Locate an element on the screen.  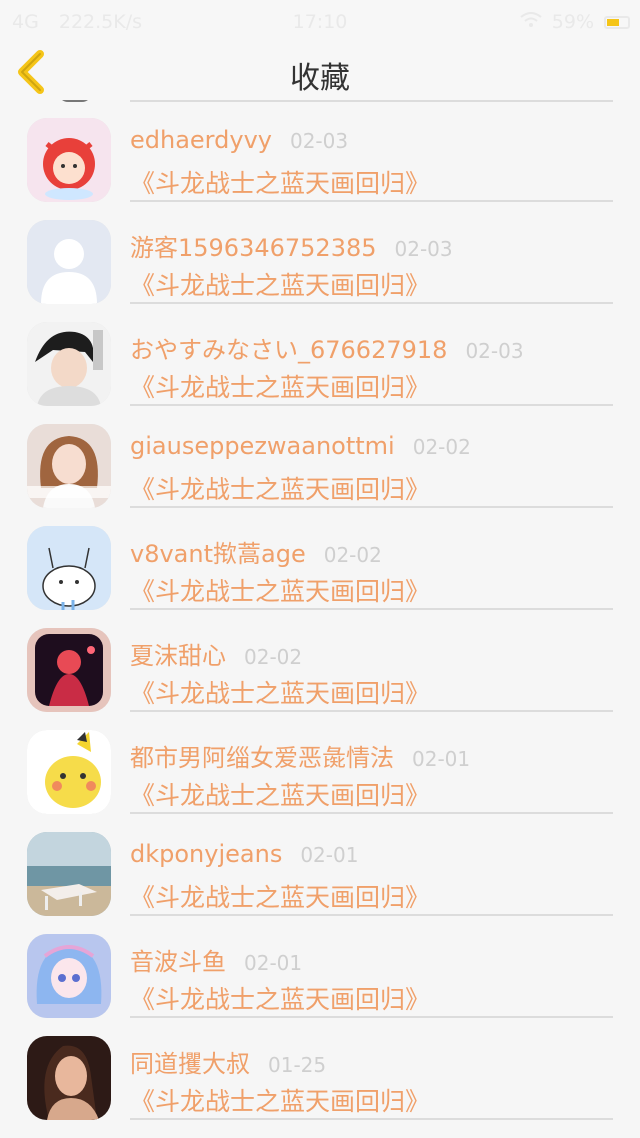
item-header: 同道攫大叔 01-25 is located at coordinates (228, 1061).